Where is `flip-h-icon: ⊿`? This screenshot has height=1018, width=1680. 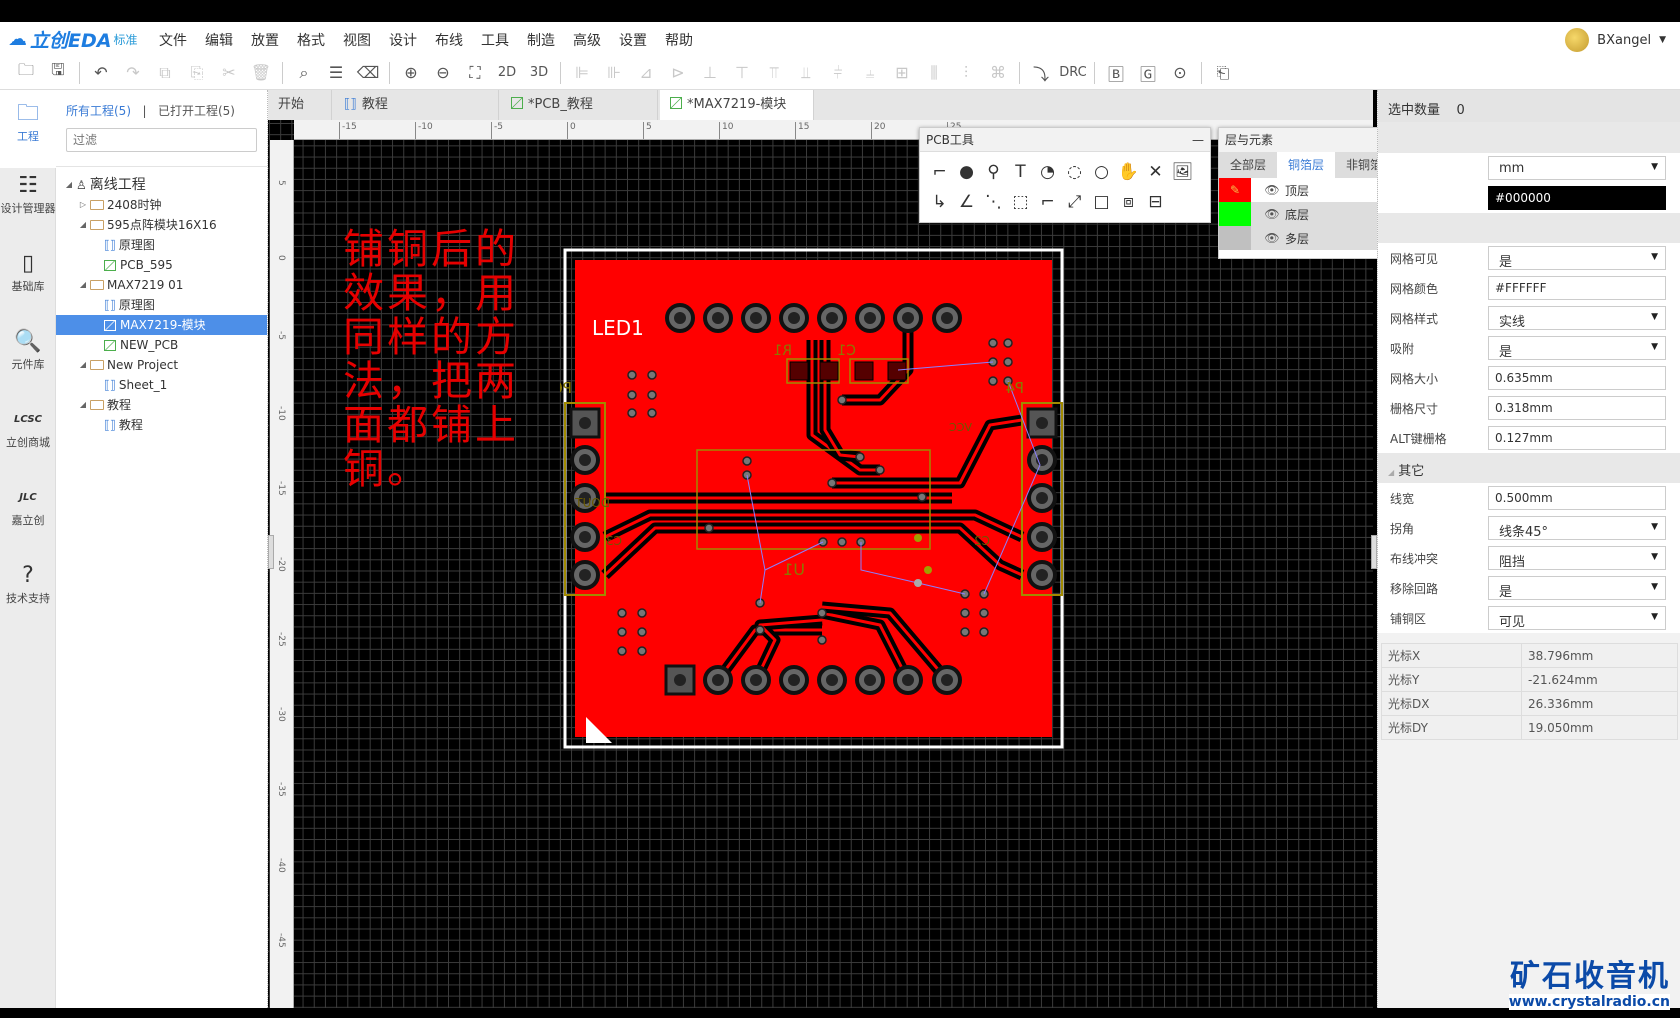 flip-h-icon: ⊿ is located at coordinates (646, 72).